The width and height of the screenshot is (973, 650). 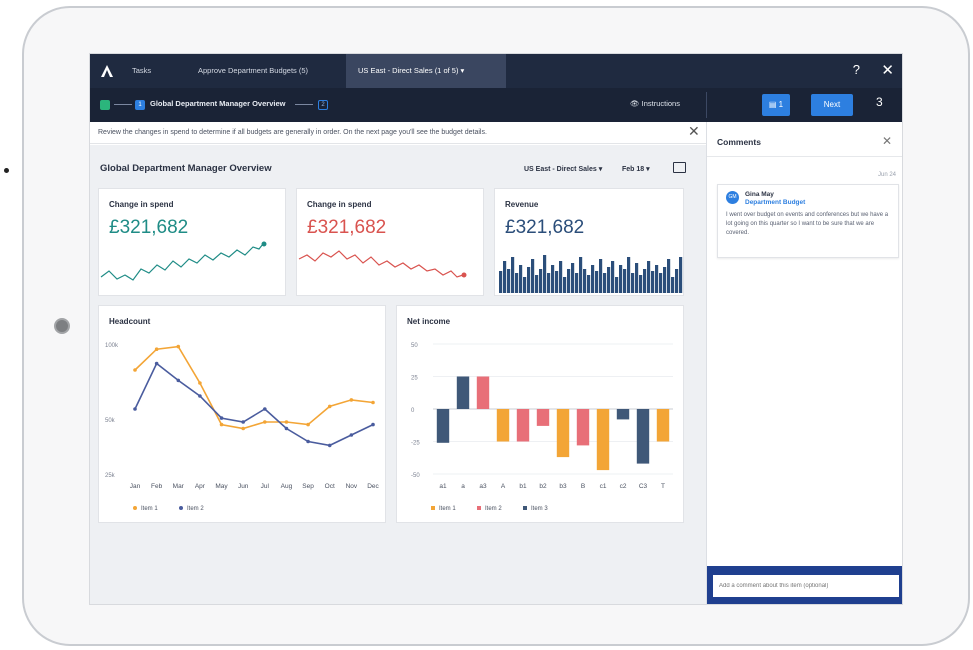 I want to click on current-step-label: Global Department Manager Overview, so click(x=217, y=103).